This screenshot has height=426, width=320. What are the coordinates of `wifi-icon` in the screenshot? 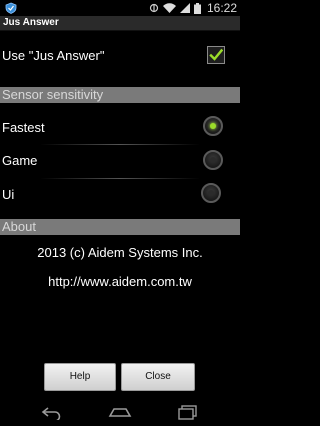 It's located at (169, 8).